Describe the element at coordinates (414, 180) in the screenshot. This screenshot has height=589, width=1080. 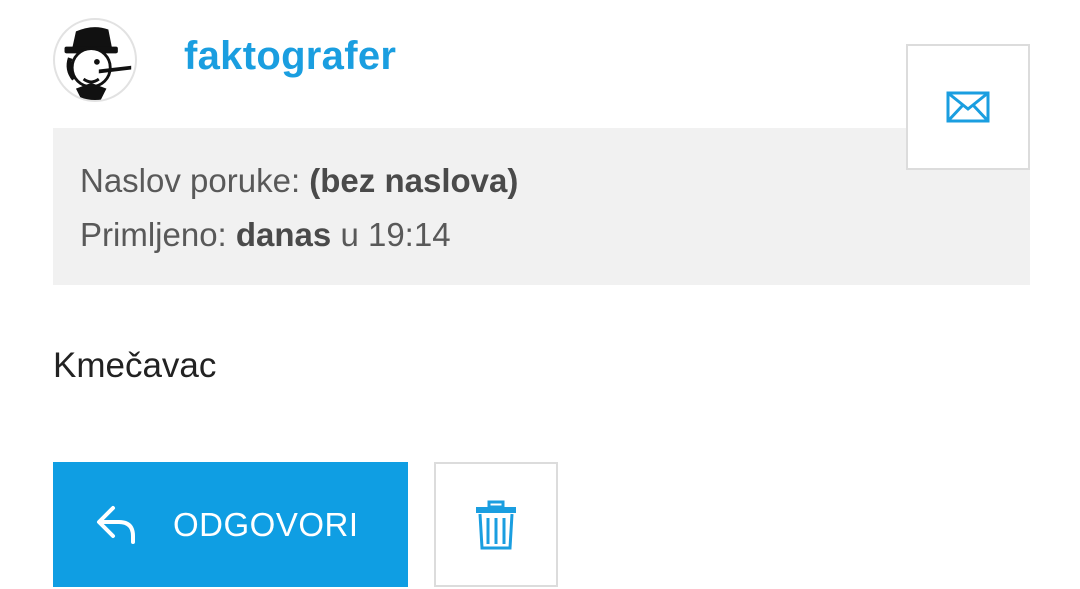
I see `subject-value: (bez naslova)` at that location.